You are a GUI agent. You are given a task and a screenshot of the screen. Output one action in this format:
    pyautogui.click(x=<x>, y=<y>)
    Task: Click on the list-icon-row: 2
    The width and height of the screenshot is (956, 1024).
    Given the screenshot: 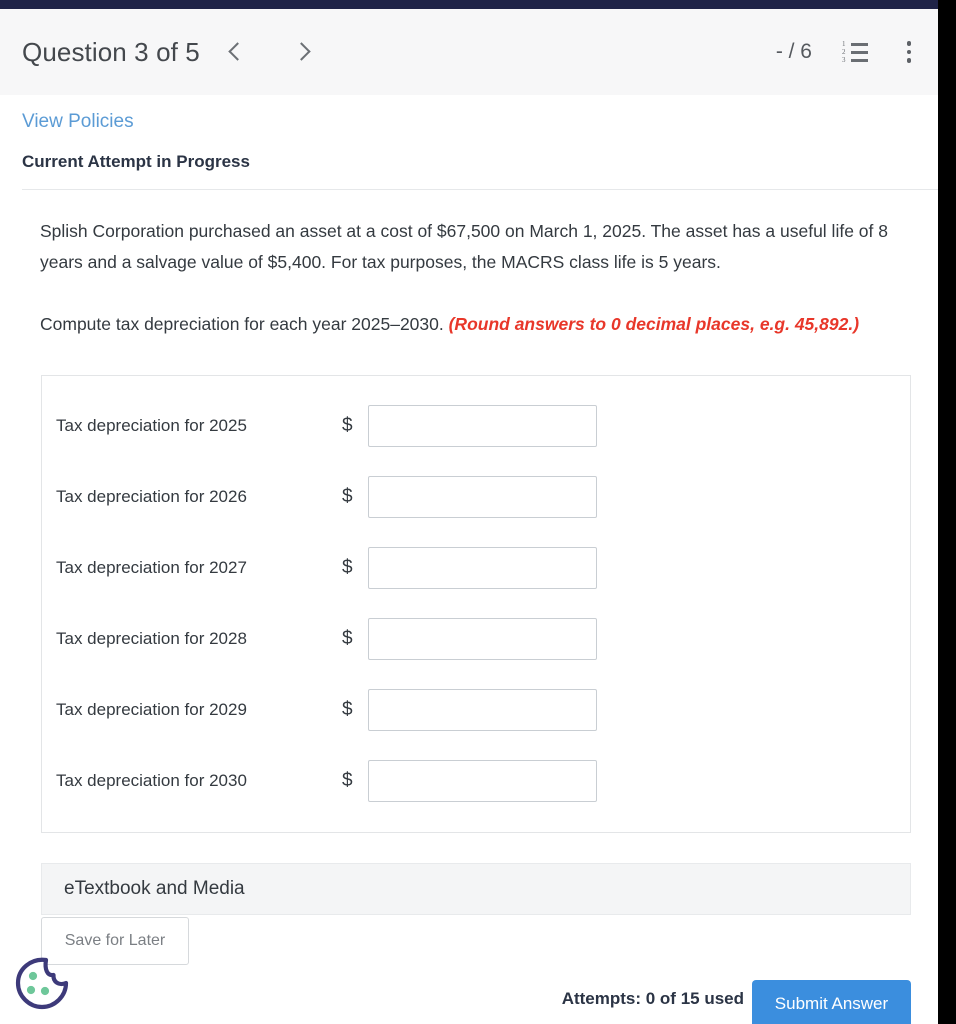 What is the action you would take?
    pyautogui.click(x=855, y=52)
    